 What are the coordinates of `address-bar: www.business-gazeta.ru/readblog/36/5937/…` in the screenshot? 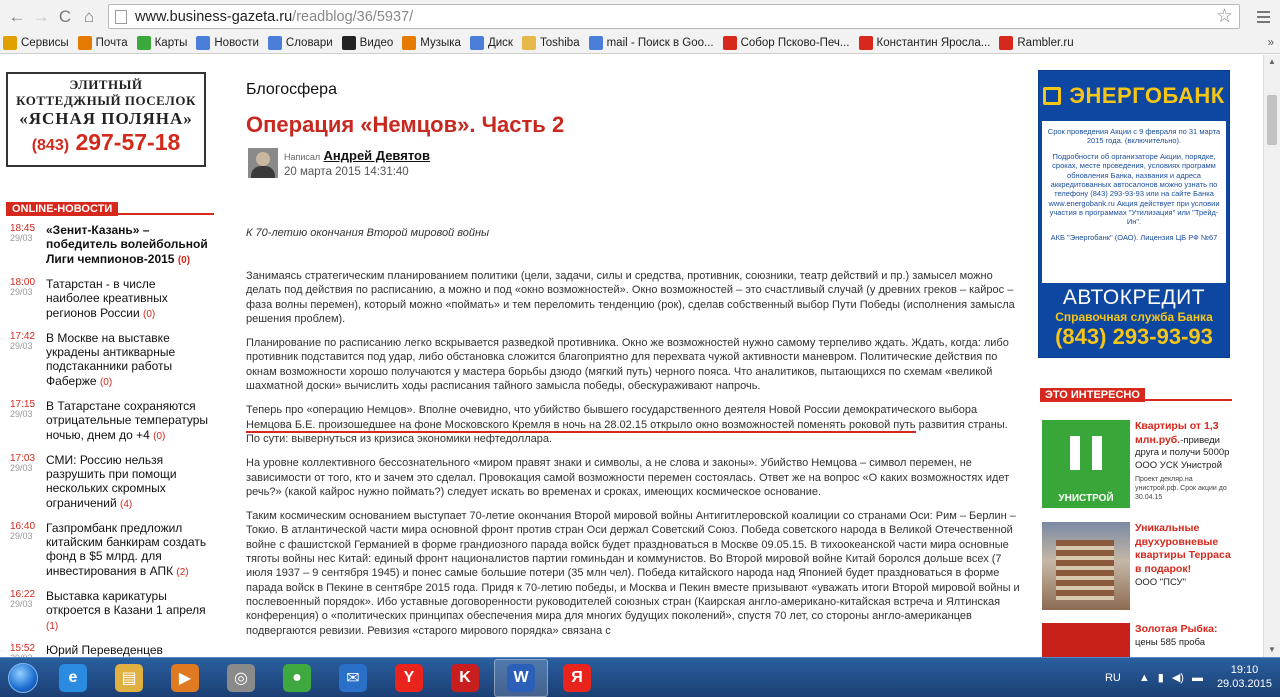 It's located at (674, 16).